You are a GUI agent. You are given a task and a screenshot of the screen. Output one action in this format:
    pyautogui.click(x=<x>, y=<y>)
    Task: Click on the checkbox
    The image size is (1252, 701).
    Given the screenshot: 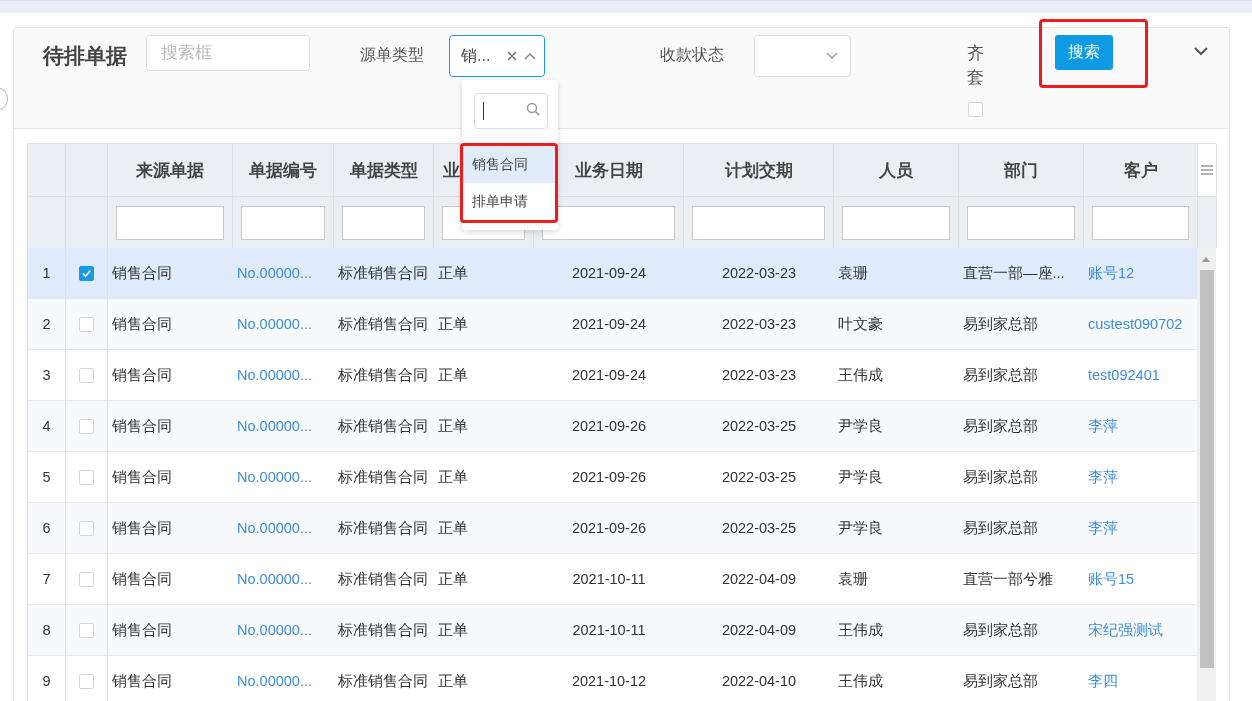 What is the action you would take?
    pyautogui.click(x=86, y=273)
    